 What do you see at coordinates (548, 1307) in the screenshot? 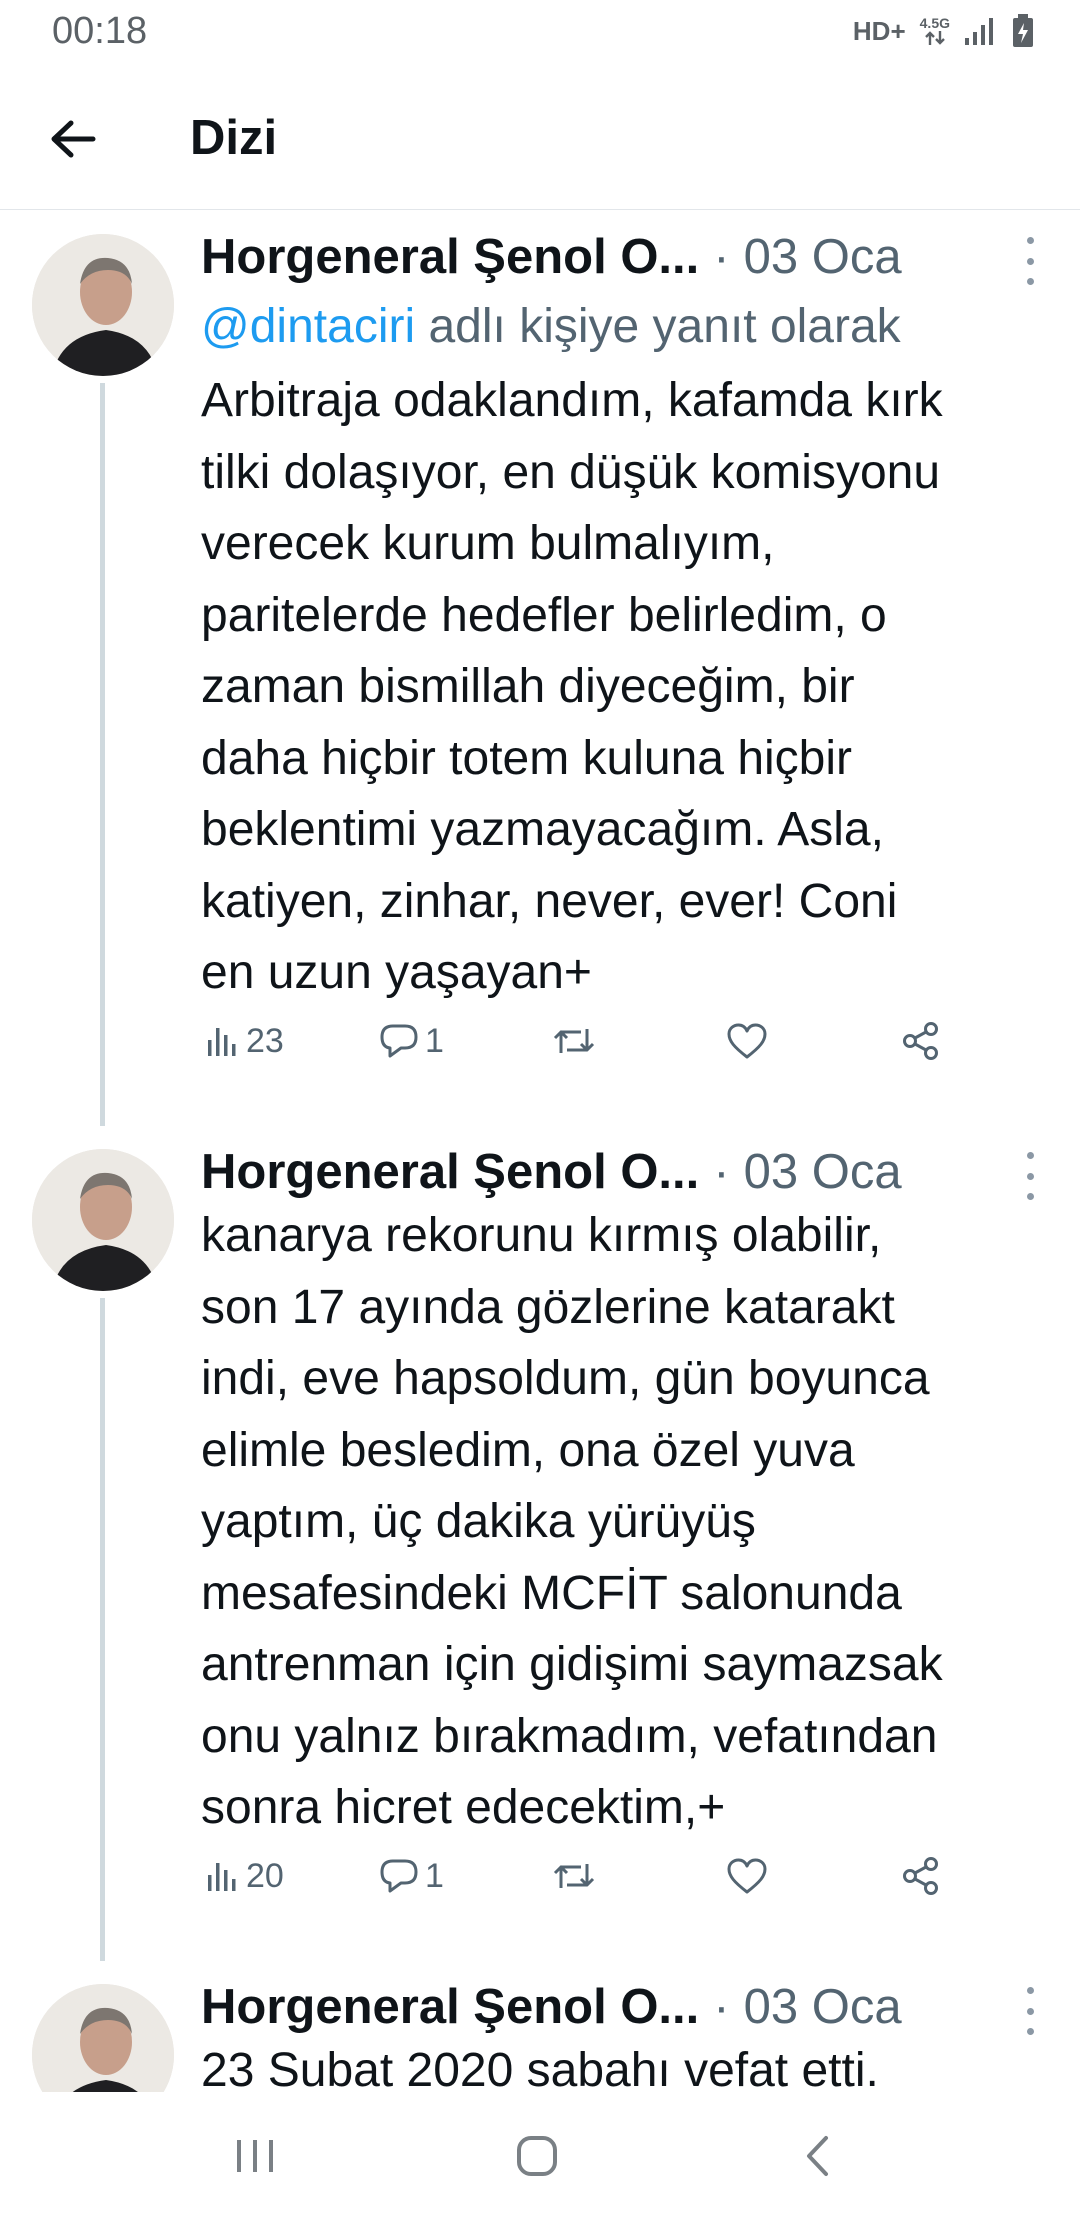
I see `text-line: son 17 ayında gözlerine katarakt` at bounding box center [548, 1307].